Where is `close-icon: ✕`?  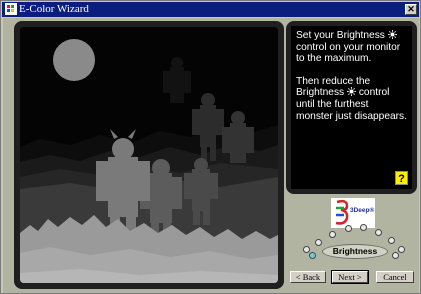
close-icon: ✕ is located at coordinates (411, 9).